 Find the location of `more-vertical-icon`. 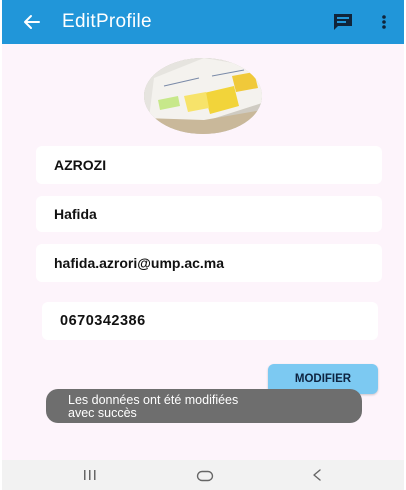

more-vertical-icon is located at coordinates (384, 22).